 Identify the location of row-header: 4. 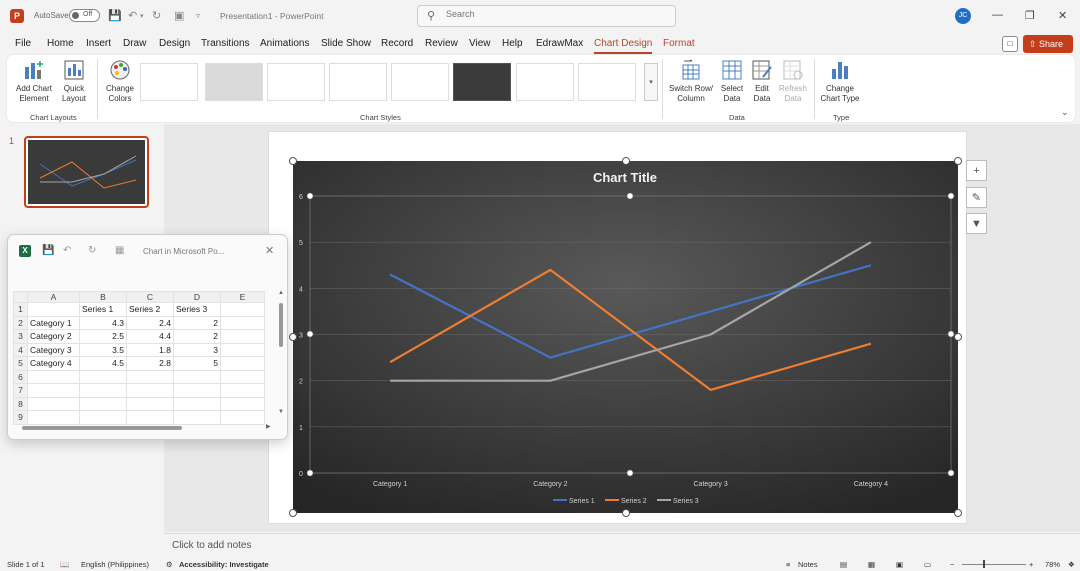
(20, 349).